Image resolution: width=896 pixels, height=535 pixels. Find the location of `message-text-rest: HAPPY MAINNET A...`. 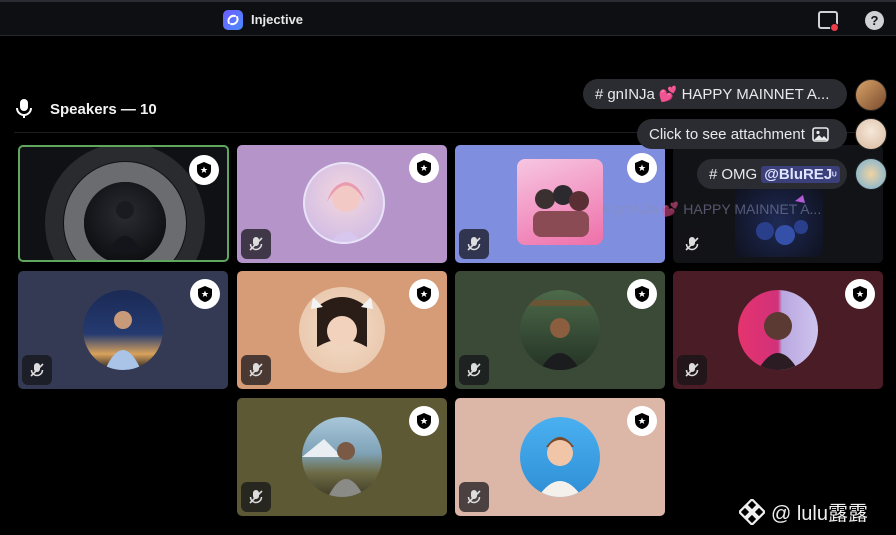

message-text-rest: HAPPY MAINNET A... is located at coordinates (755, 94).